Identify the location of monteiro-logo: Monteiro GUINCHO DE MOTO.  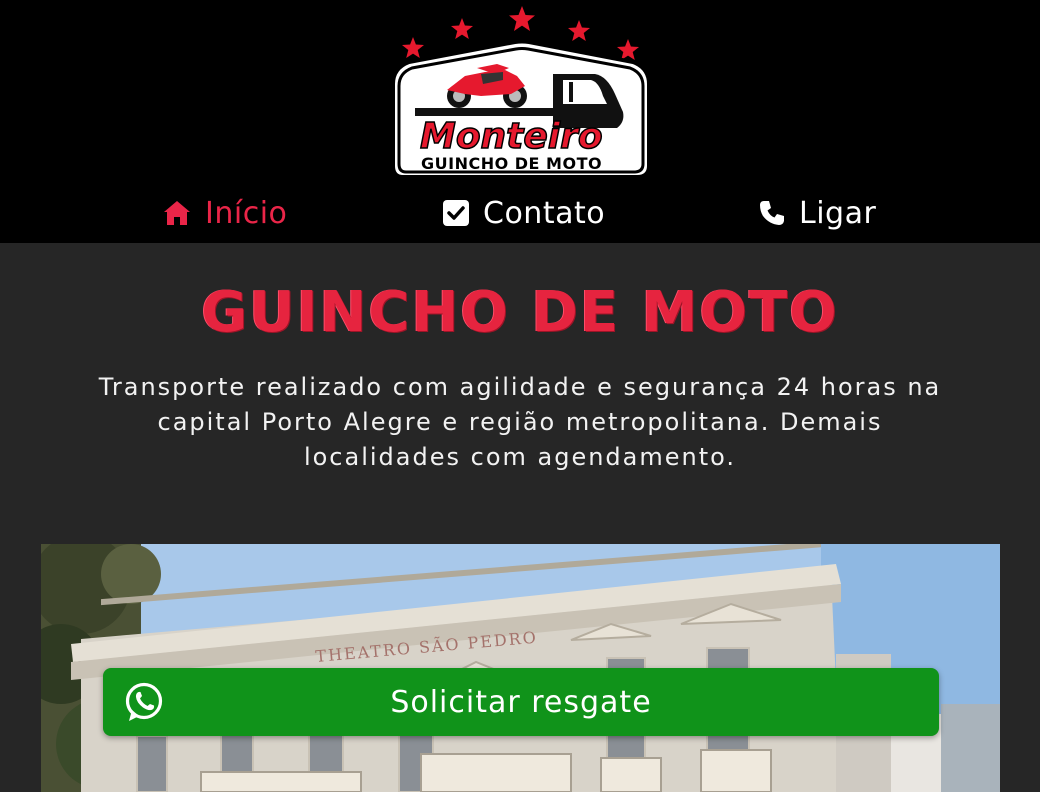
(520, 93).